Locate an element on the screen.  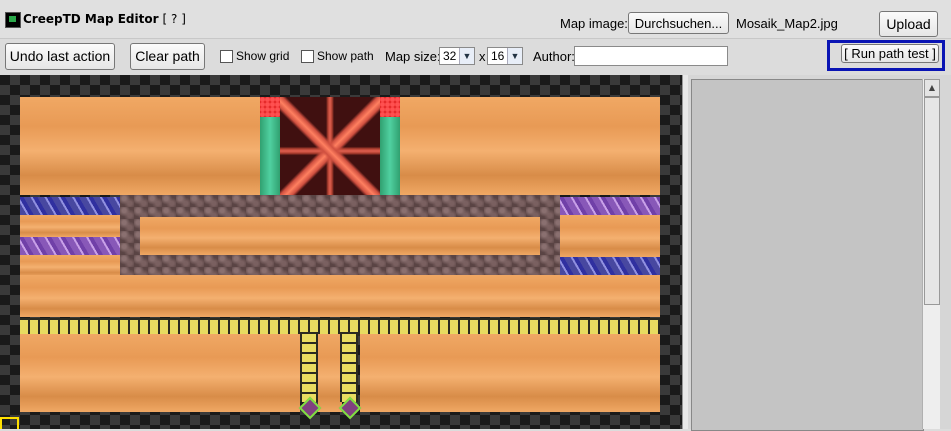
scrollbar-thumb is located at coordinates (932, 201).